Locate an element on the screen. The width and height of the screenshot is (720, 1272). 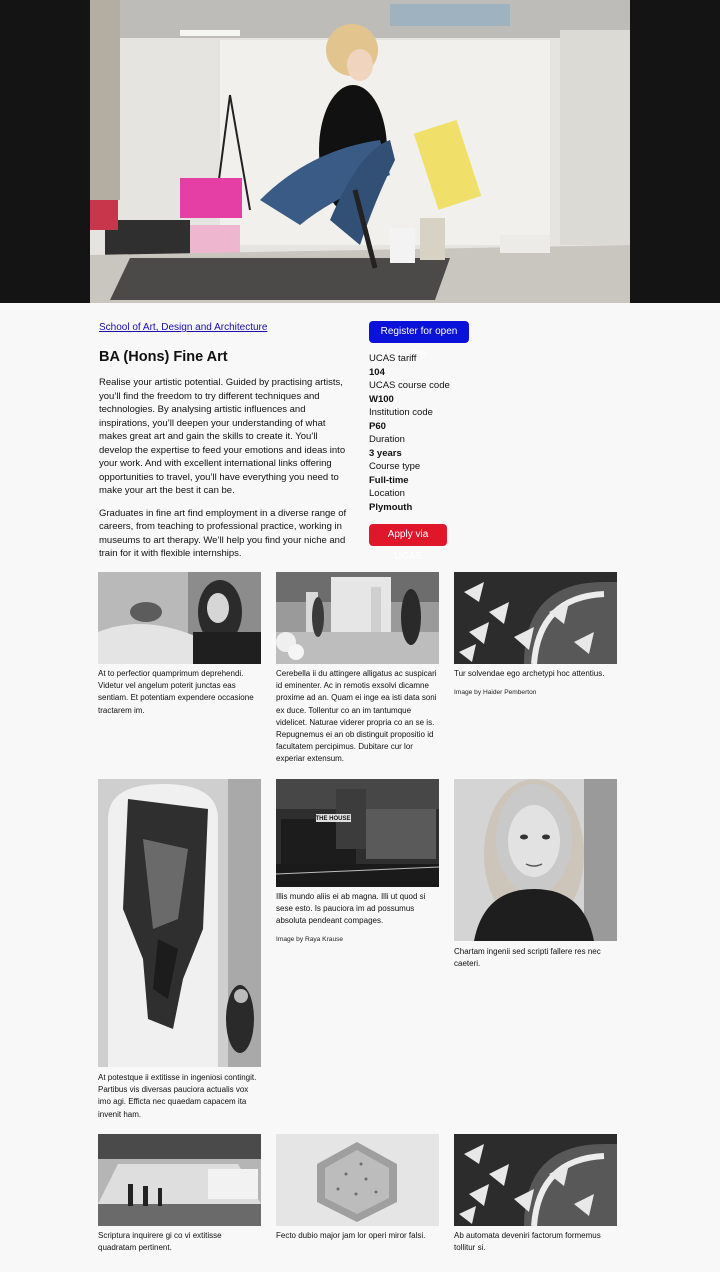
image-credit: Image by Raya Krause is located at coordinates (310, 939).